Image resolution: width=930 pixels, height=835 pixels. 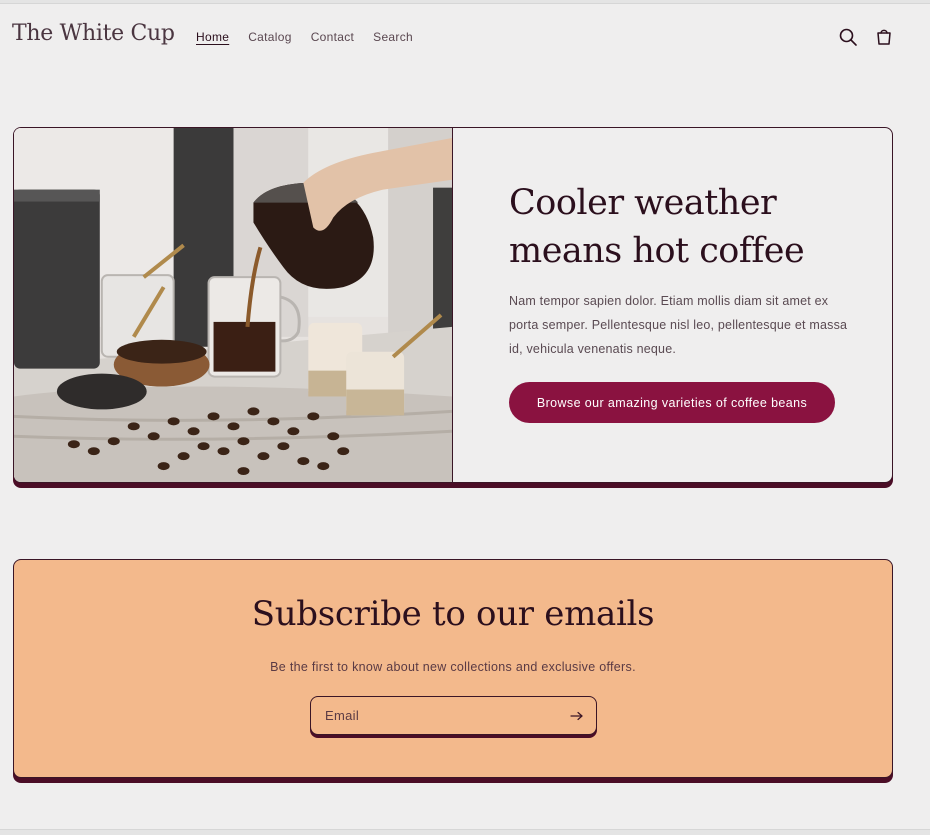 I want to click on cart-icon, so click(x=884, y=37).